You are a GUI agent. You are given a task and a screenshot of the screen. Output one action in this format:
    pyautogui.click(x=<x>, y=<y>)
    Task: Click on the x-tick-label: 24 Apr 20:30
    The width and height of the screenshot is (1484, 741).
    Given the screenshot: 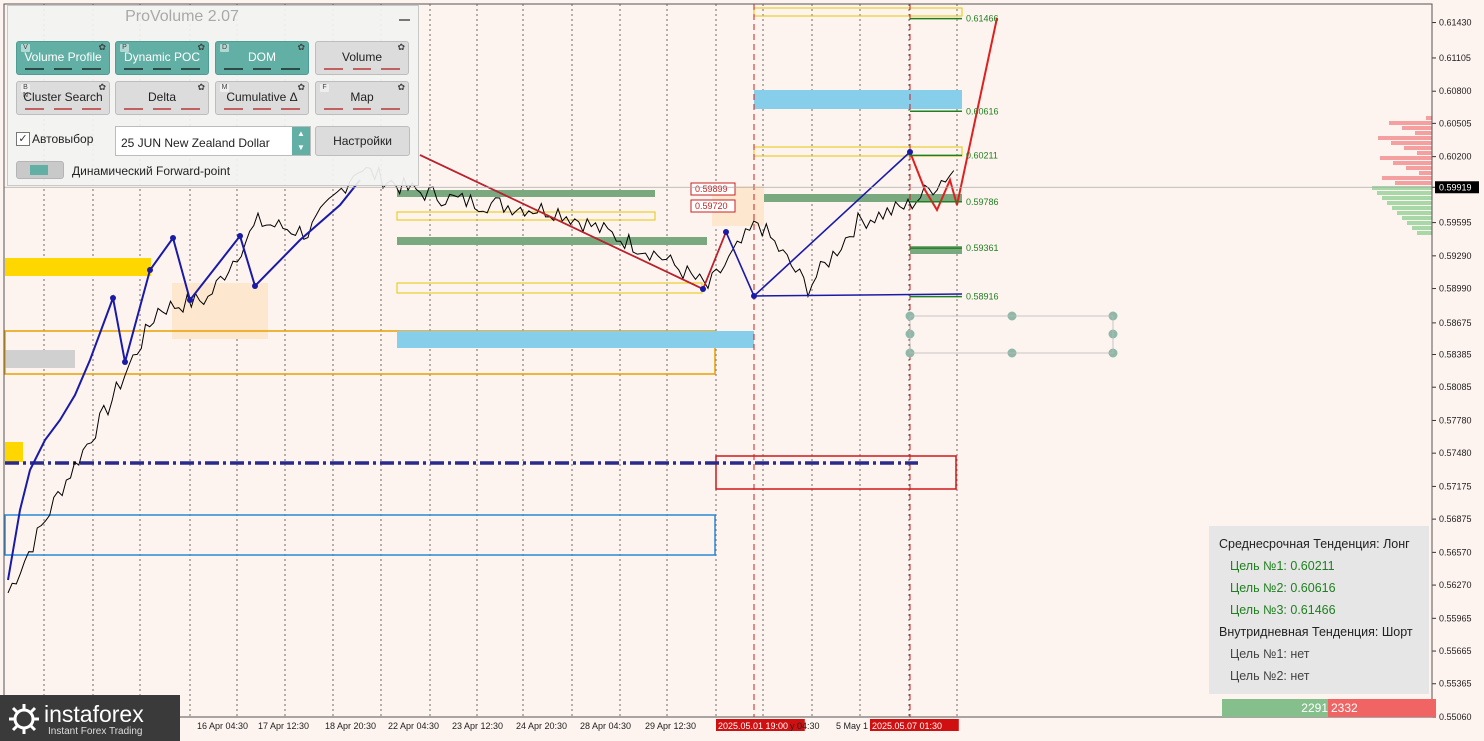 What is the action you would take?
    pyautogui.click(x=541, y=726)
    